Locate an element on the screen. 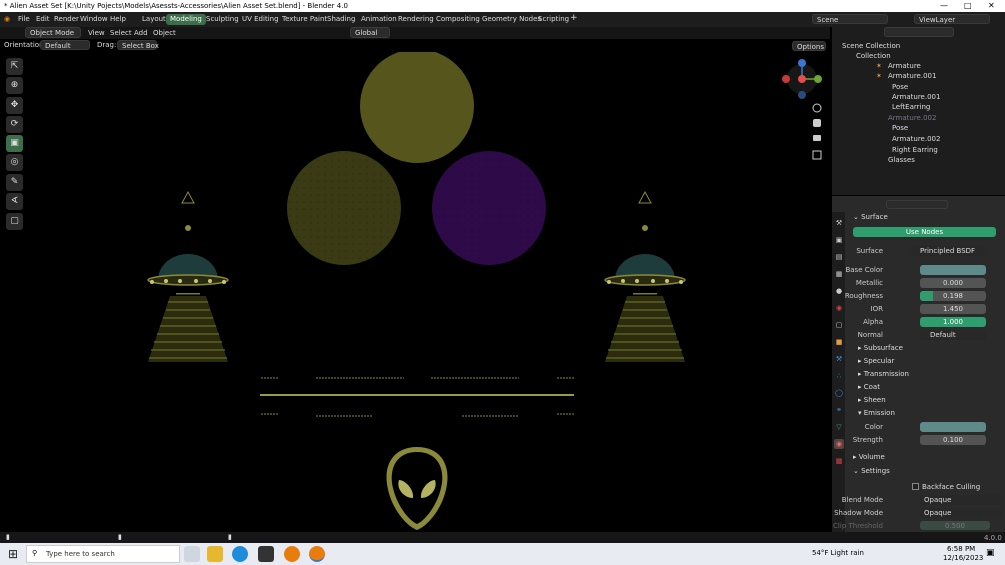  glasses is located at coordinates (417, 397).